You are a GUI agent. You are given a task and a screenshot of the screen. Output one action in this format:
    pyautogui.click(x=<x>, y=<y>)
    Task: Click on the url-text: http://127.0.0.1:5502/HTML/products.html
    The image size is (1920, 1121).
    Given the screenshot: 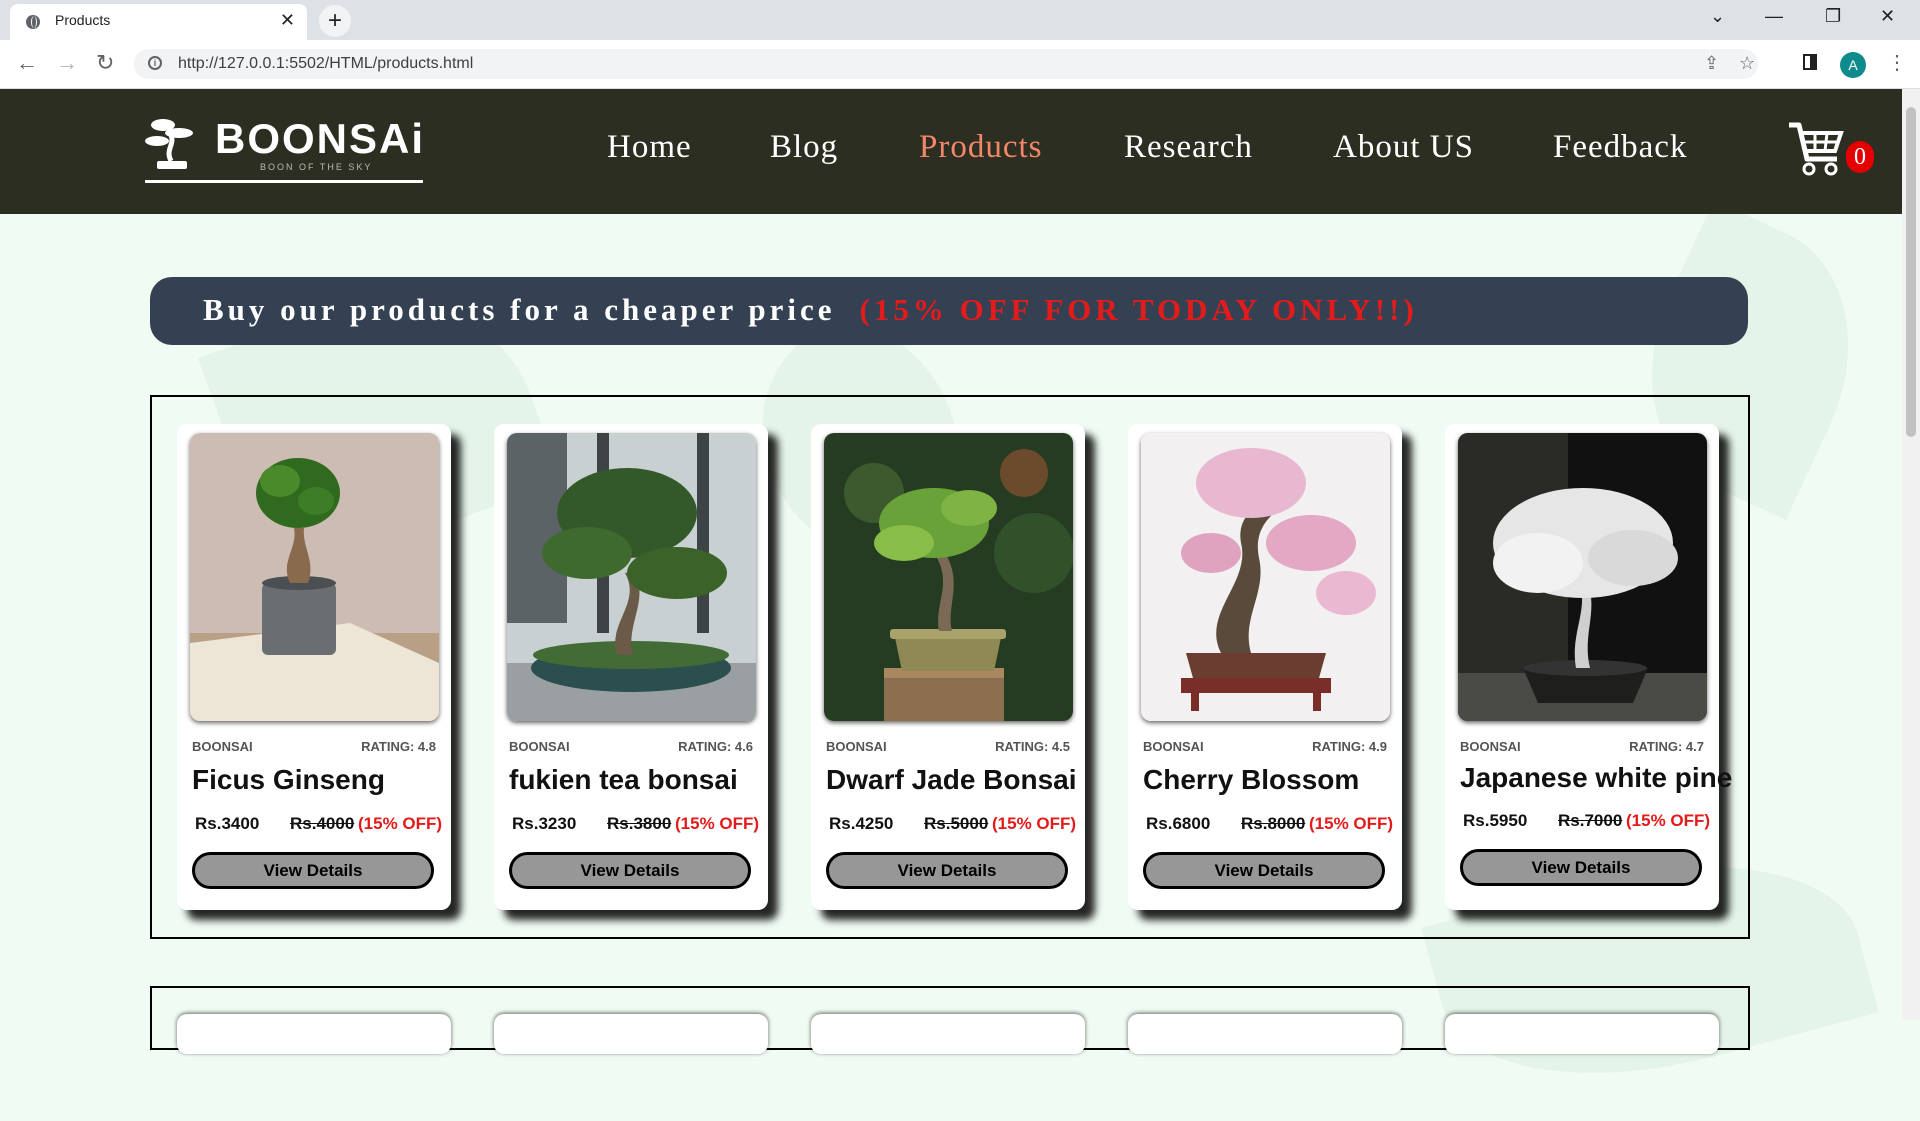 What is the action you would take?
    pyautogui.click(x=325, y=64)
    